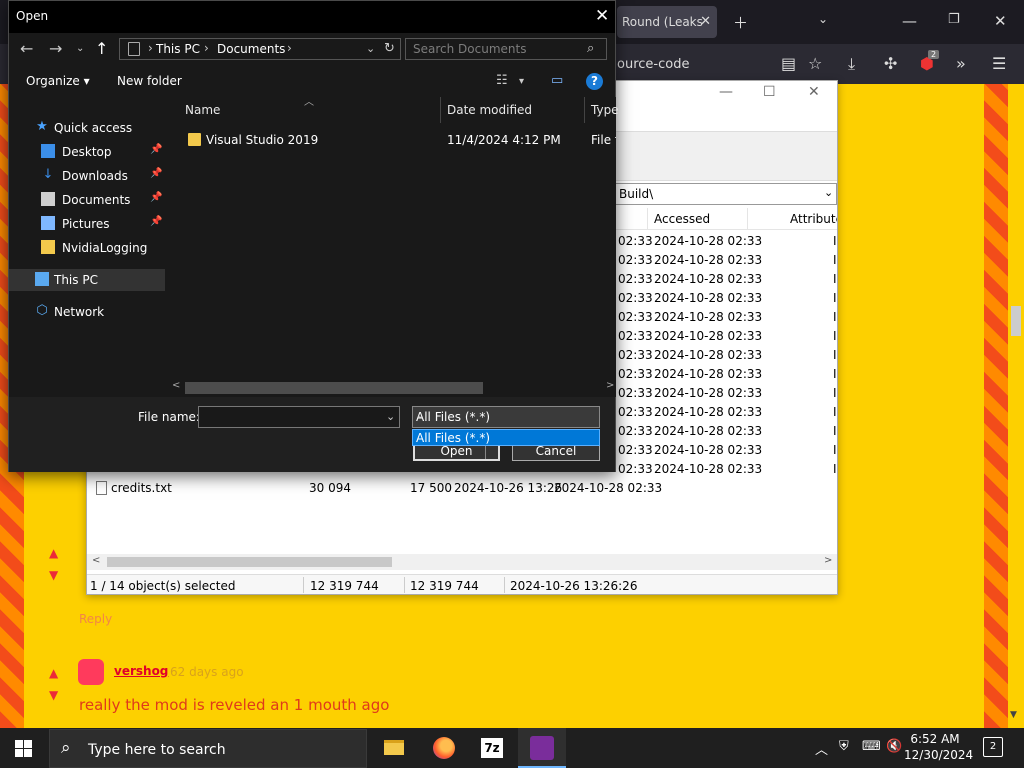  What do you see at coordinates (87, 176) in the screenshot?
I see `sidebar-item-downloads: ↓ Downloads 📌` at bounding box center [87, 176].